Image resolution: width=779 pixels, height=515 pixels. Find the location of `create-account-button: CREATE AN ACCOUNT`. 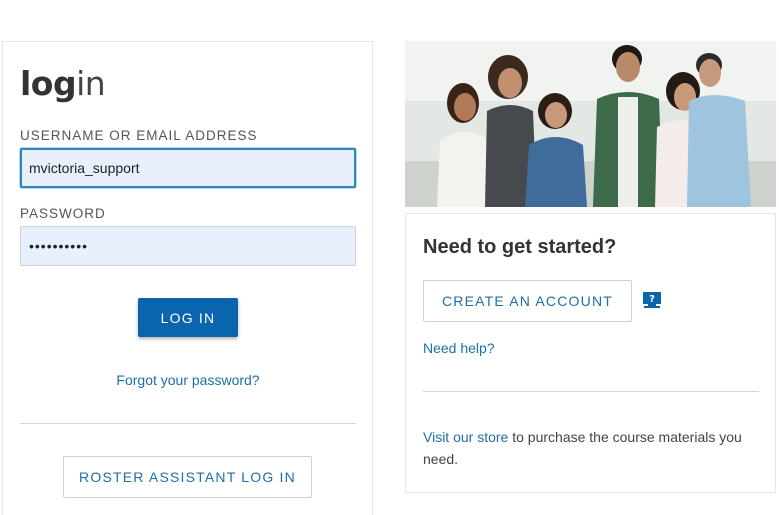

create-account-button: CREATE AN ACCOUNT is located at coordinates (527, 301).